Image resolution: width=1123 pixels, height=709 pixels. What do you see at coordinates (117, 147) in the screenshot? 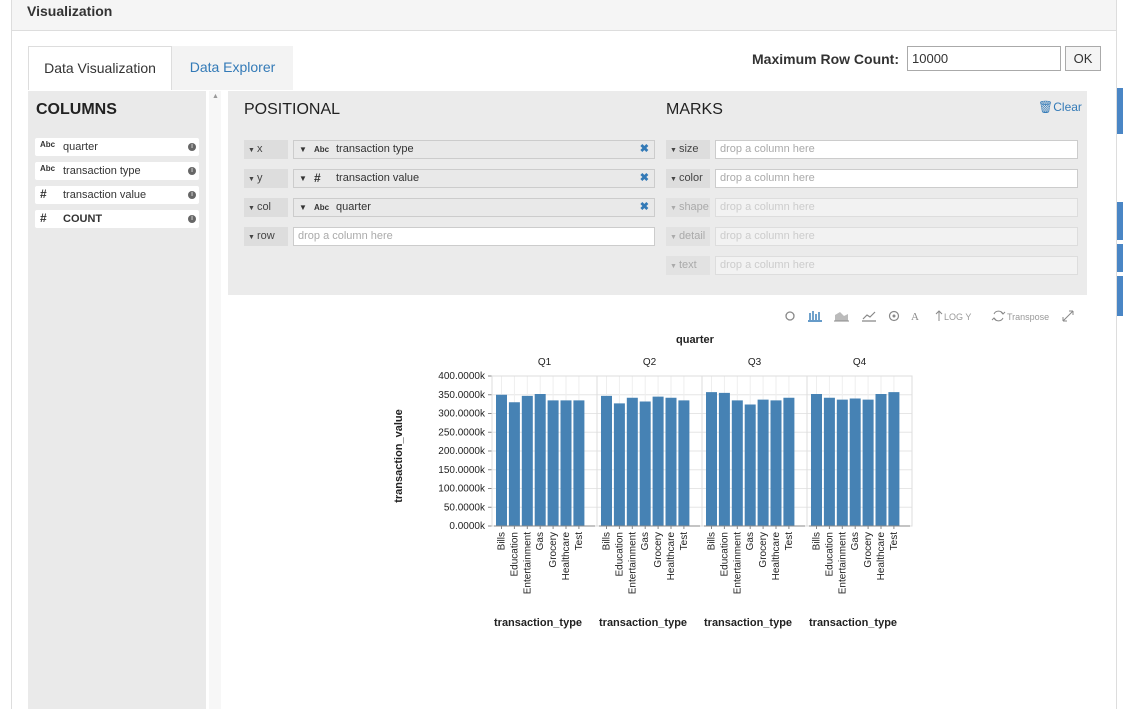
I see `column-item-quarter: Abc quarter i` at bounding box center [117, 147].